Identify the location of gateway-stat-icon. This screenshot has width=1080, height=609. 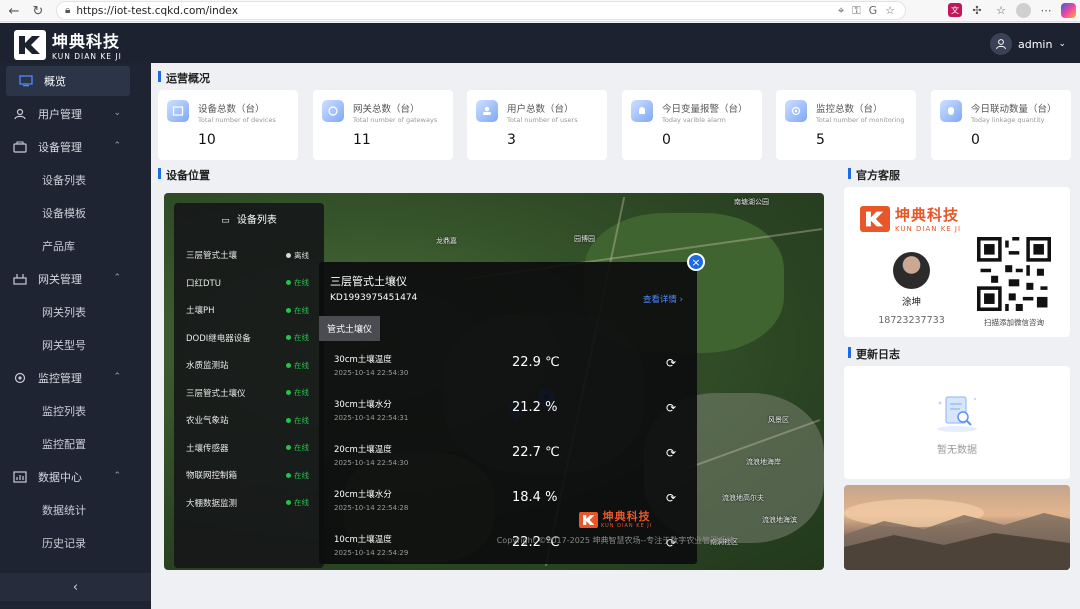
(333, 111).